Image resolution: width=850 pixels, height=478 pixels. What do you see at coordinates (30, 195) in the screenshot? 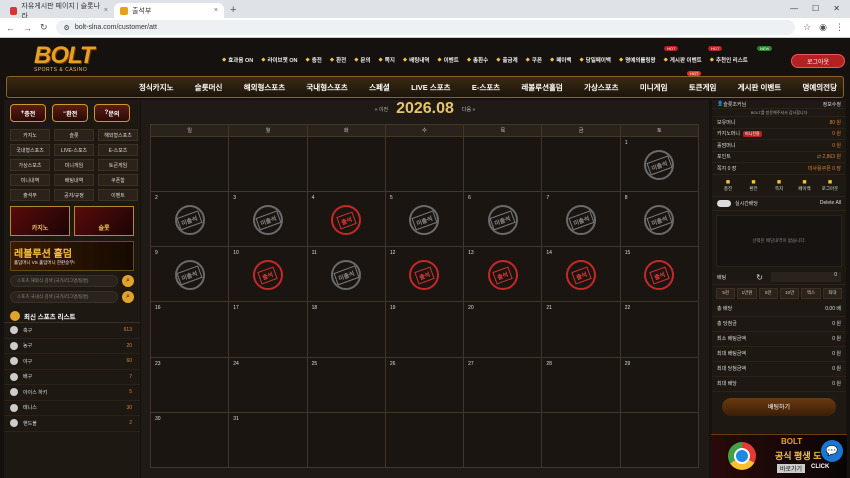
I see `category-button: 출석부` at bounding box center [30, 195].